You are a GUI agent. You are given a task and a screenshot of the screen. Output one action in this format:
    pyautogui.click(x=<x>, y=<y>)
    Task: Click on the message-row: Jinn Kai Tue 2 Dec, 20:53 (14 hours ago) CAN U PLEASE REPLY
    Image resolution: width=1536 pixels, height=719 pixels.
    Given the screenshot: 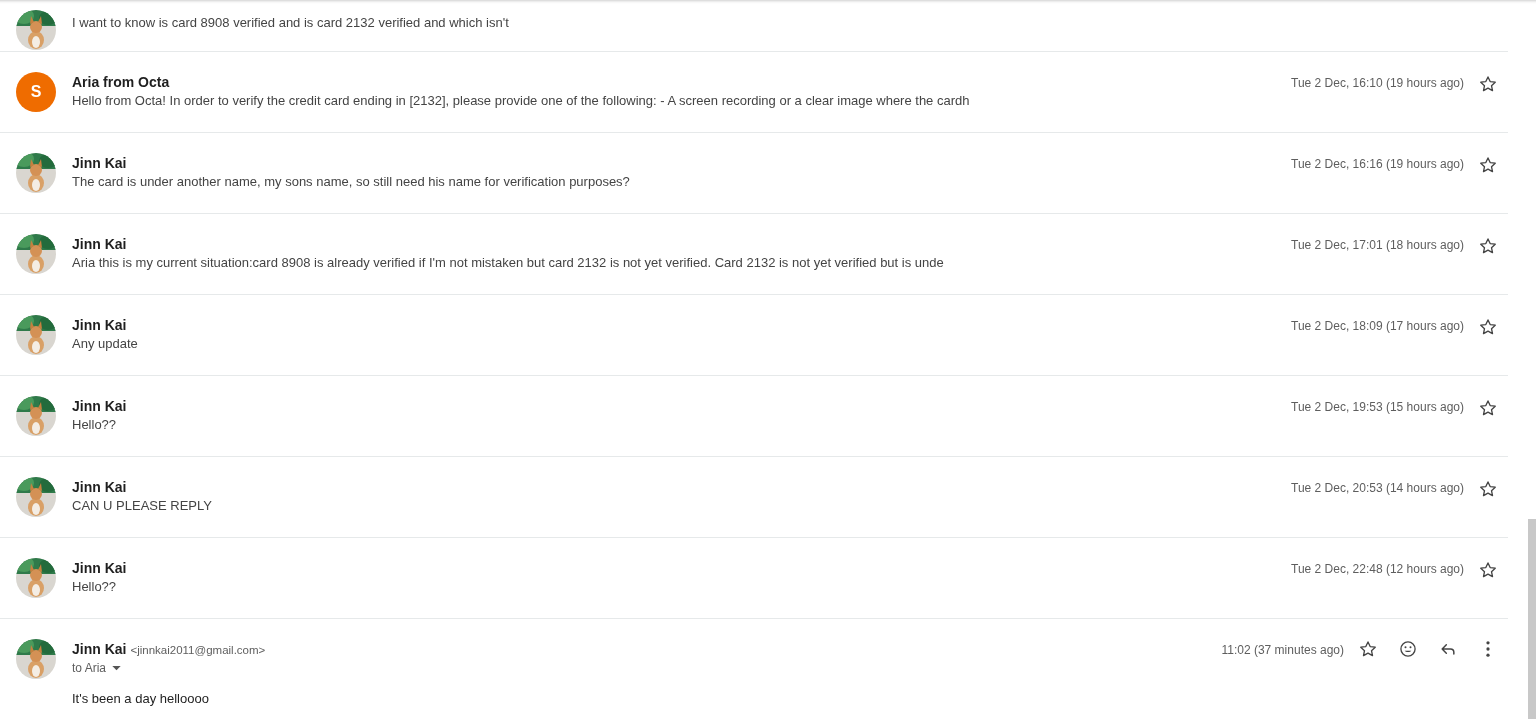 What is the action you would take?
    pyautogui.click(x=754, y=497)
    